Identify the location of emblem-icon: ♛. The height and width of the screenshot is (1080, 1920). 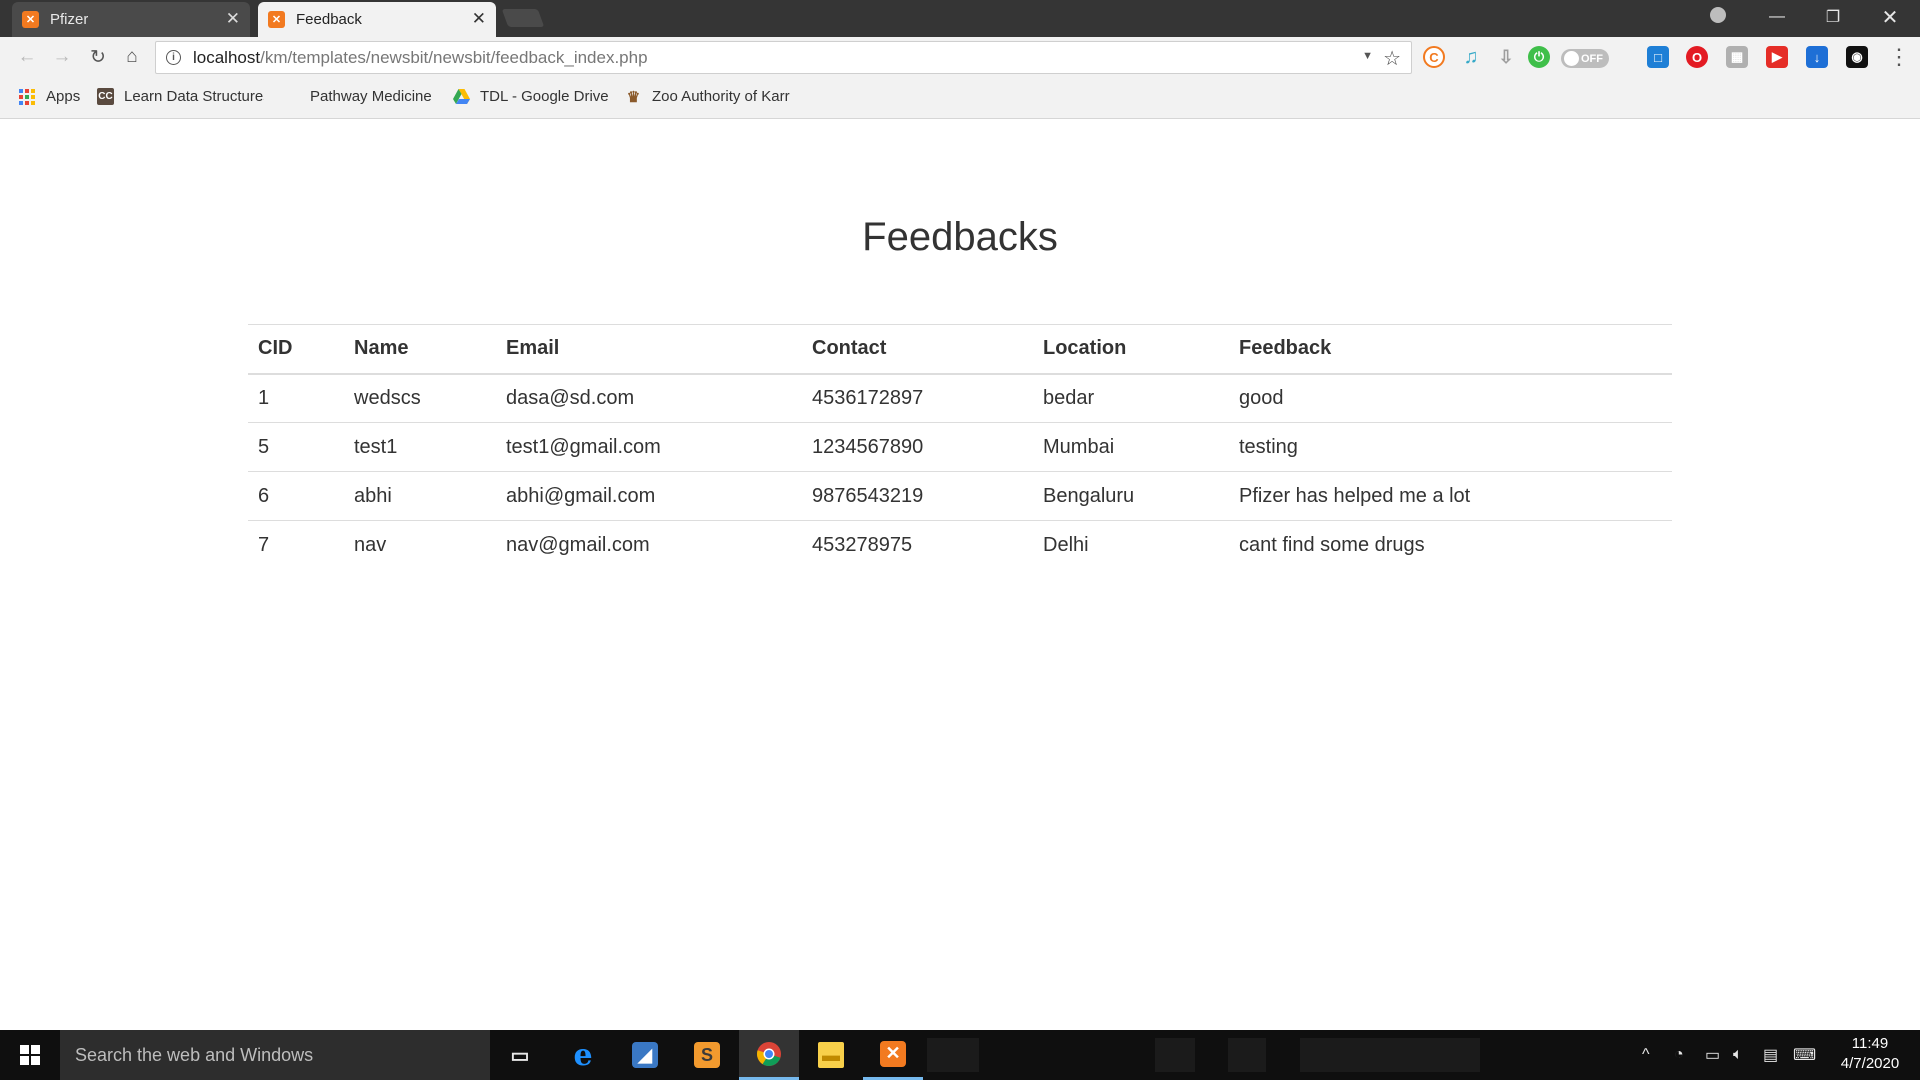
(633, 97).